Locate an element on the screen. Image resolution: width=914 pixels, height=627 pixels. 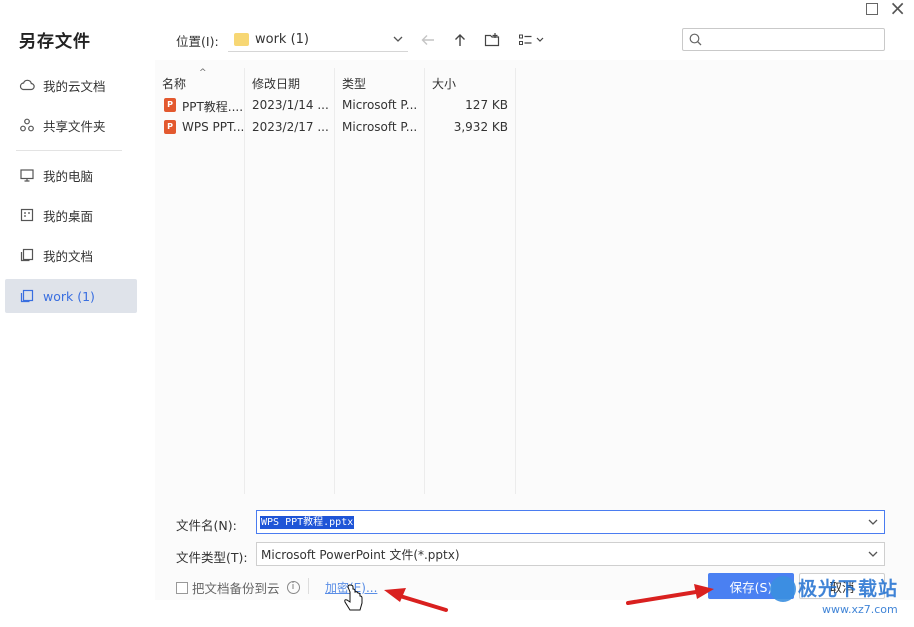
column-header-size: 大小 is located at coordinates (444, 83).